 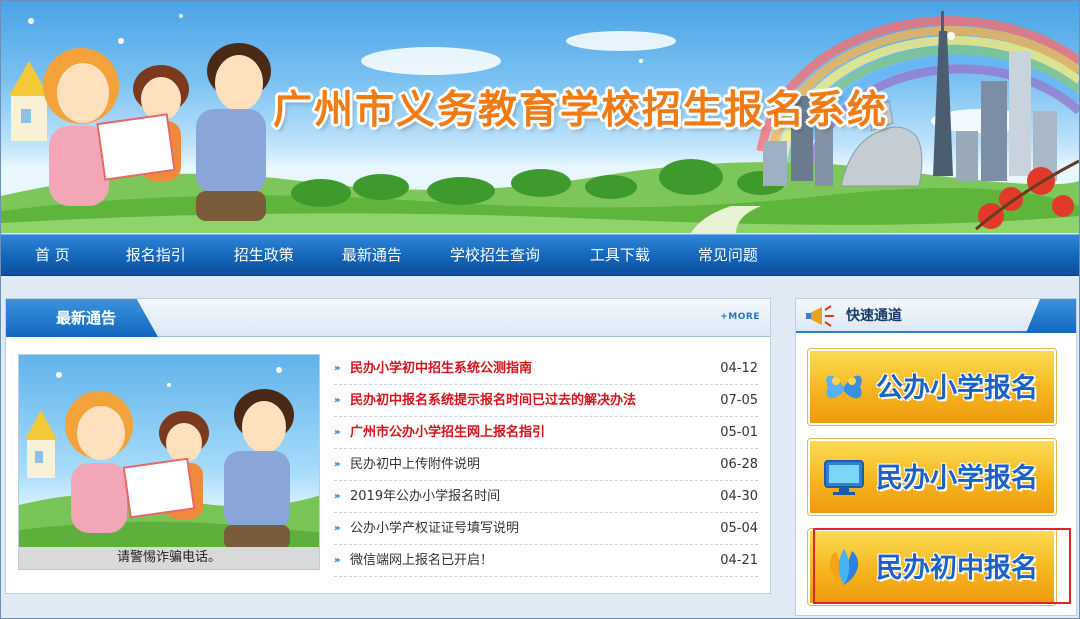 What do you see at coordinates (620, 255) in the screenshot?
I see `nav-item-downloads: 工具下载` at bounding box center [620, 255].